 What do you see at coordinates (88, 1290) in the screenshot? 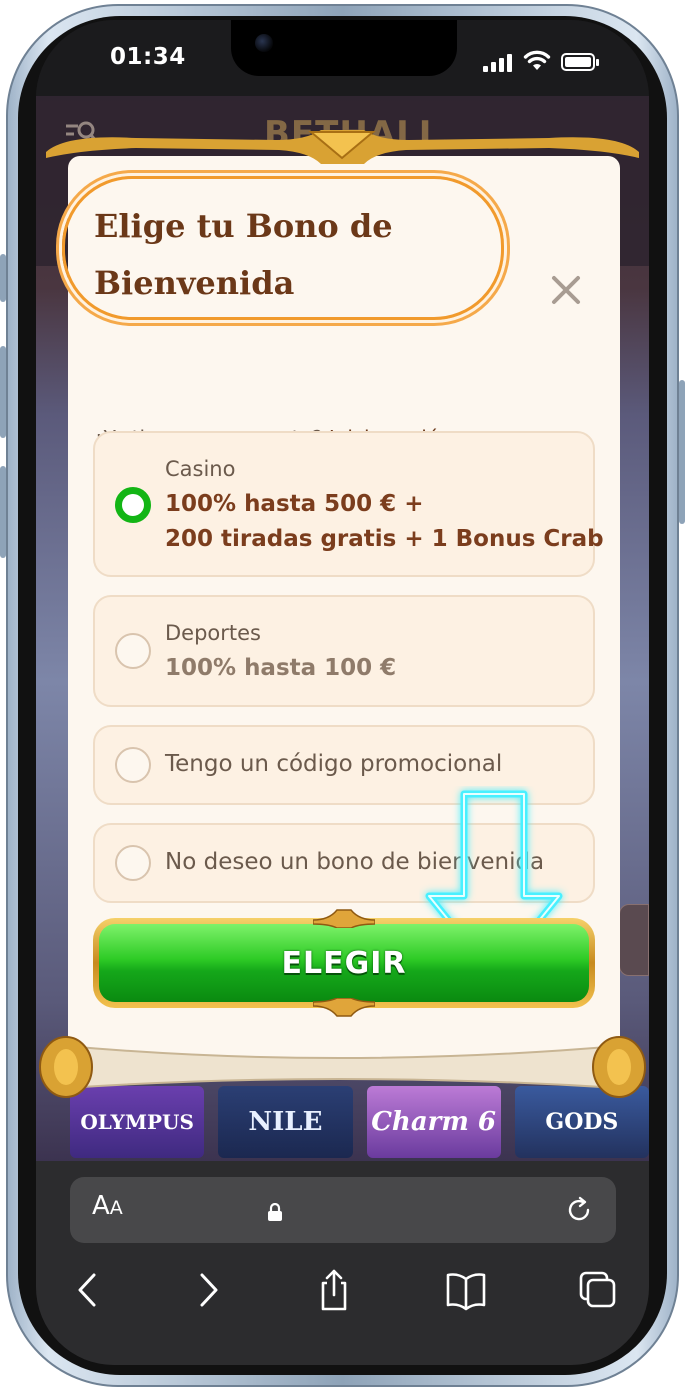
I see `back-icon` at bounding box center [88, 1290].